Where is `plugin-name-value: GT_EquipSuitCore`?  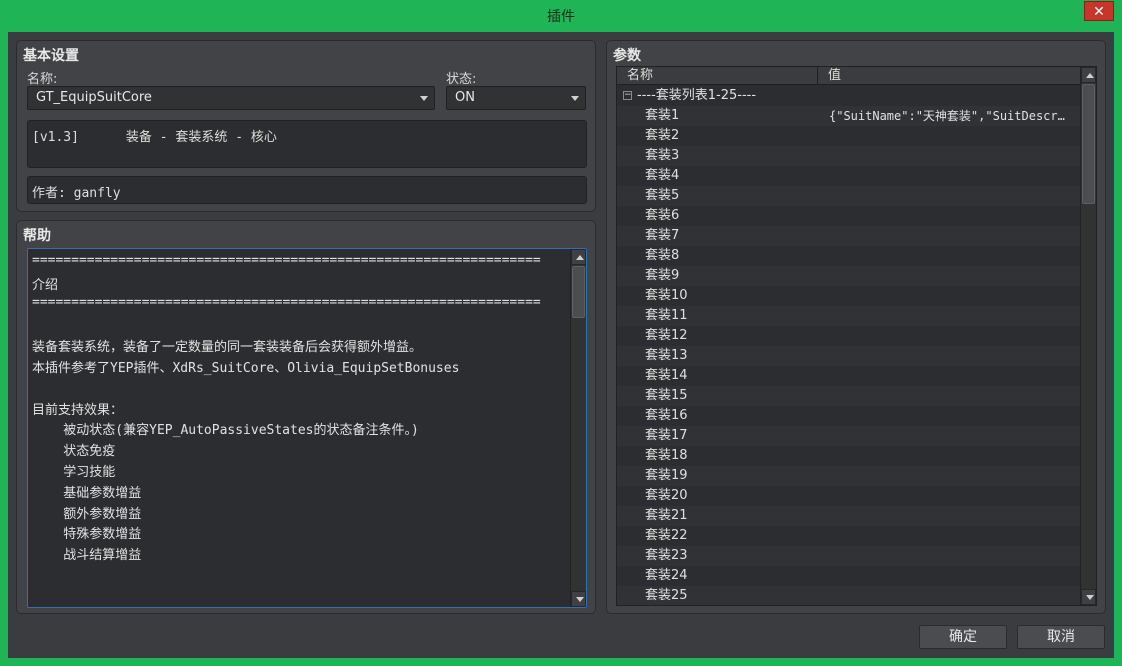
plugin-name-value: GT_EquipSuitCore is located at coordinates (94, 97).